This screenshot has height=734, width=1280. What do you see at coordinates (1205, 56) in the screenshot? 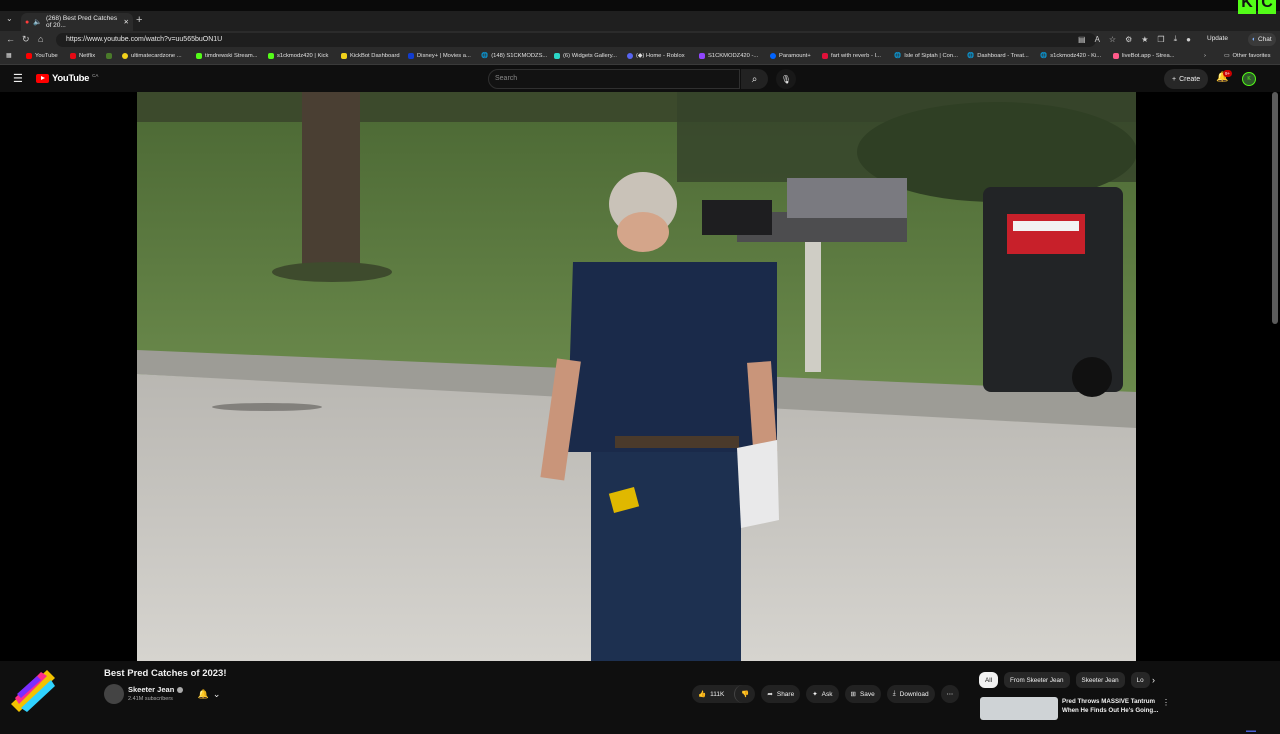
I see `bookmarks-overflow-icon: ›` at bounding box center [1205, 56].